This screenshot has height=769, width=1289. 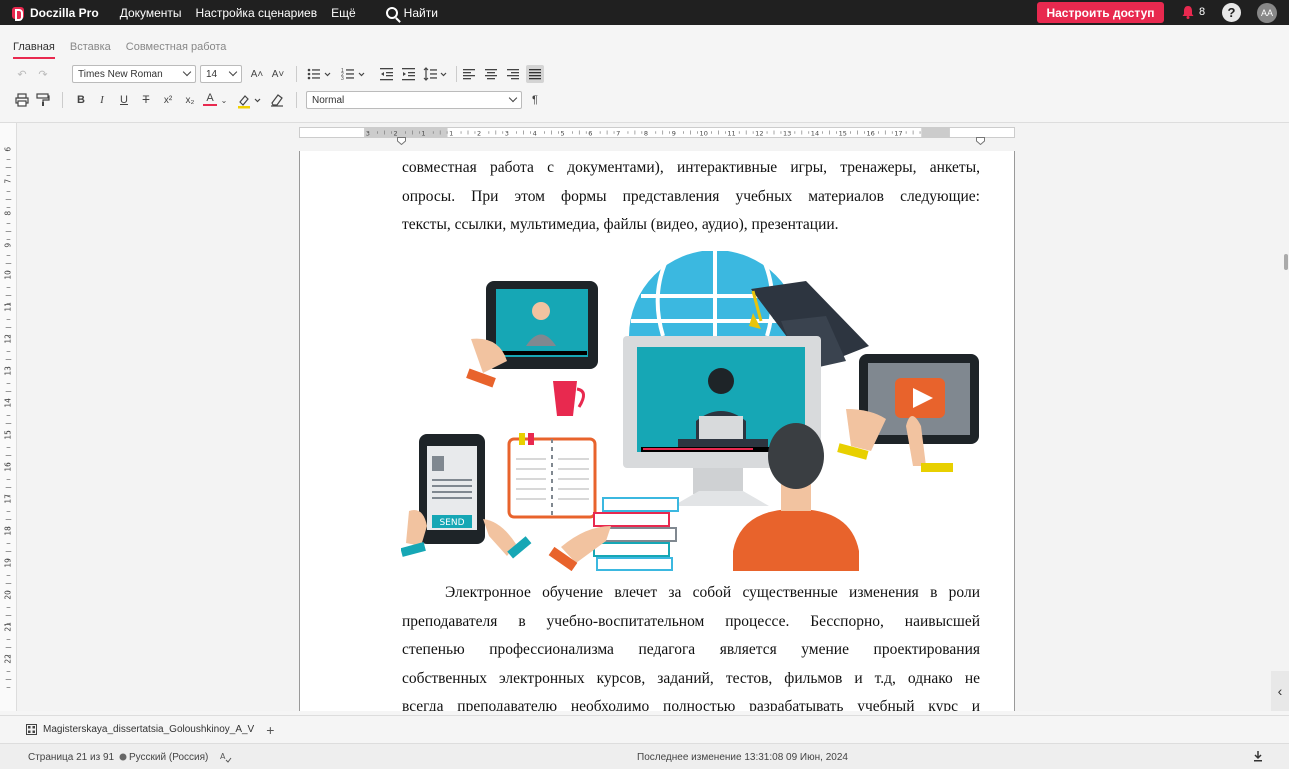 I want to click on bullet-list-icon, so click(x=320, y=74).